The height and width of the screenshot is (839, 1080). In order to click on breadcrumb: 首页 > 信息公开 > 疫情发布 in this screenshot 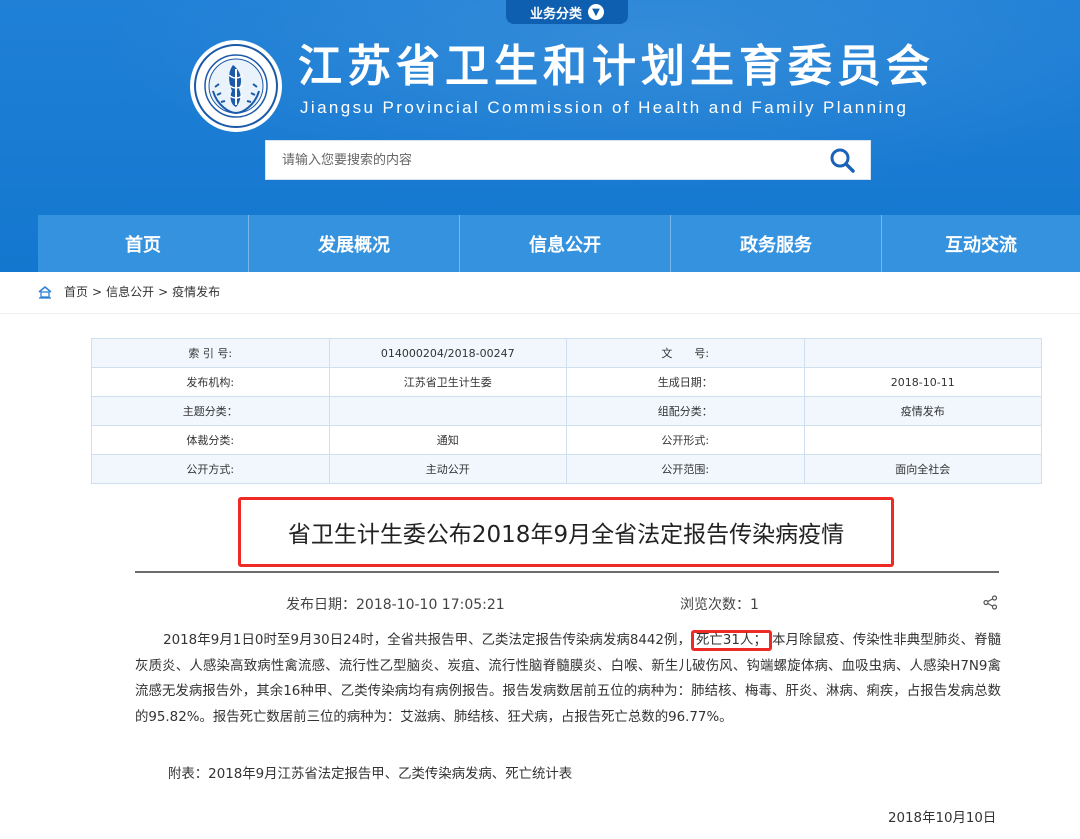, I will do `click(129, 291)`.